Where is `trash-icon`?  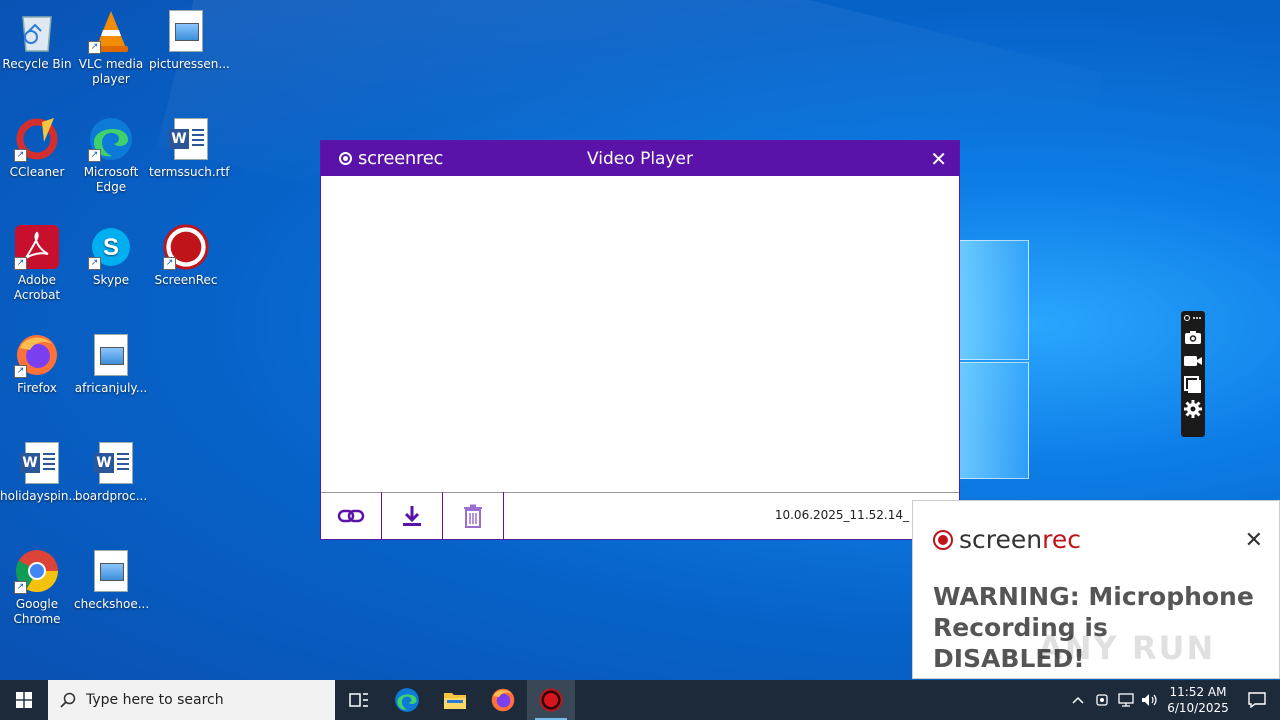 trash-icon is located at coordinates (473, 516).